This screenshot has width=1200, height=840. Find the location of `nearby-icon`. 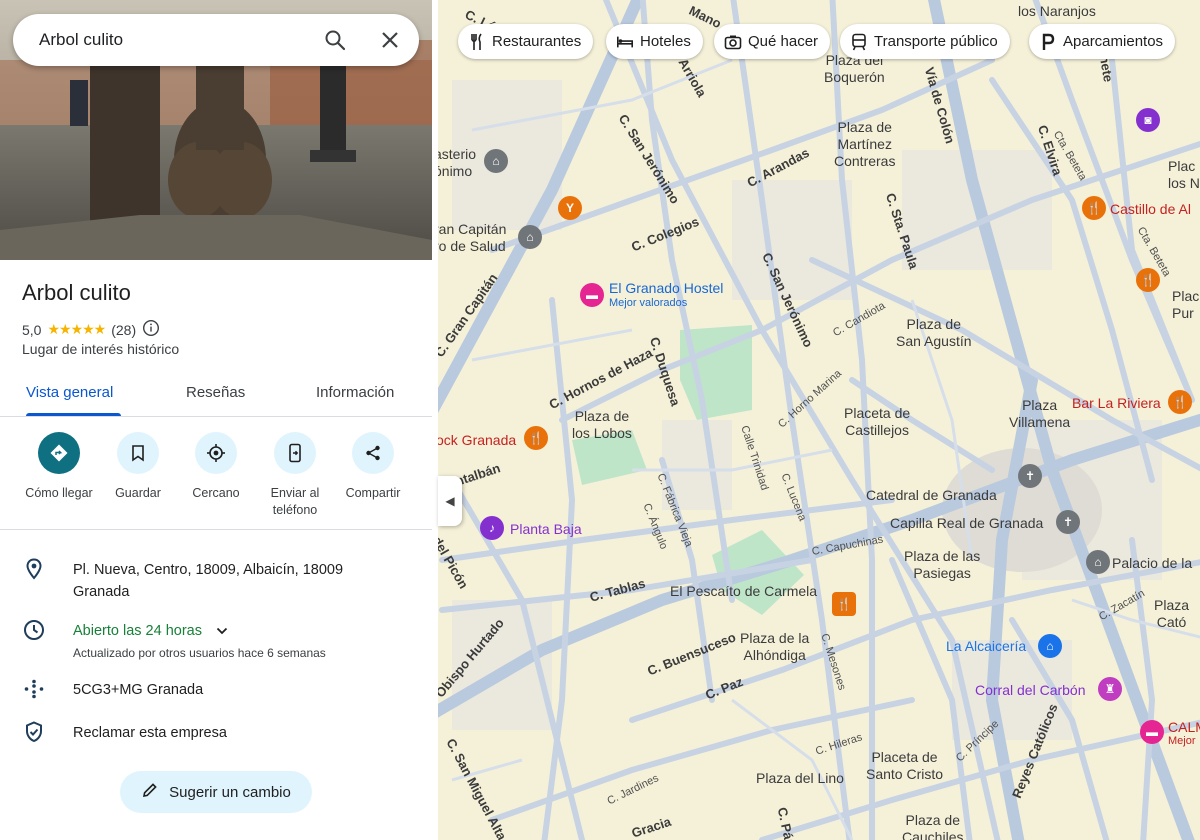

nearby-icon is located at coordinates (216, 453).